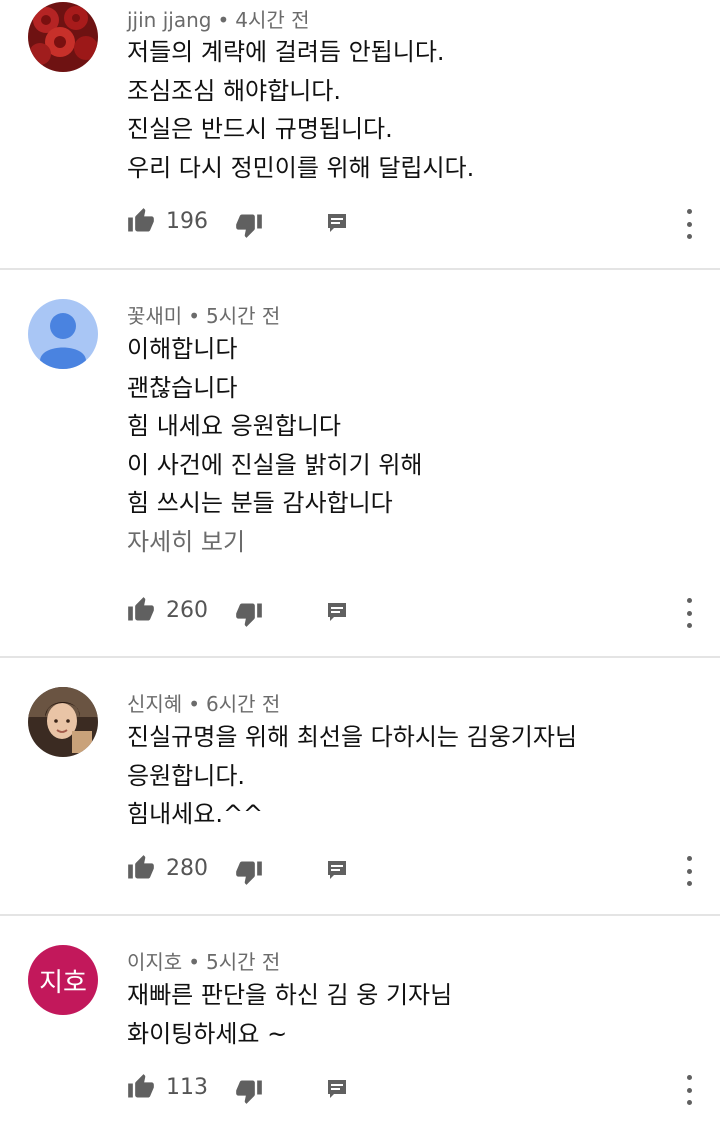 Image resolution: width=720 pixels, height=1129 pixels. What do you see at coordinates (204, 316) in the screenshot?
I see `comment-meta: 꽃새미 • 5시간 전` at bounding box center [204, 316].